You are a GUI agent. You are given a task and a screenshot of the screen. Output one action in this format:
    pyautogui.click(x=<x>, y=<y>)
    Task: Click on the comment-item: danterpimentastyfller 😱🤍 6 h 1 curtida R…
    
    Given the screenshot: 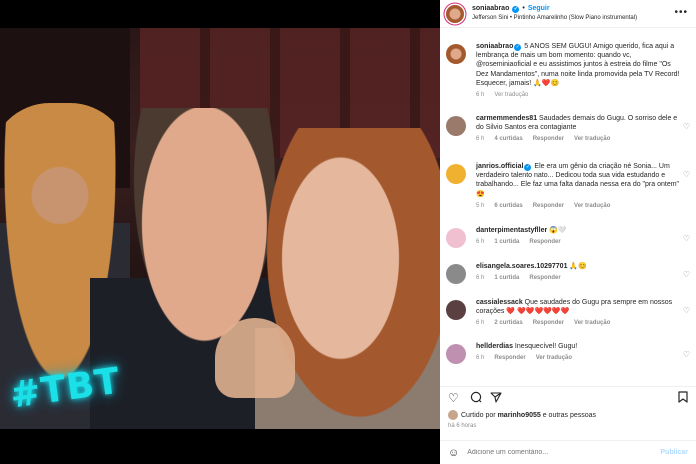 What is the action you would take?
    pyautogui.click(x=569, y=237)
    